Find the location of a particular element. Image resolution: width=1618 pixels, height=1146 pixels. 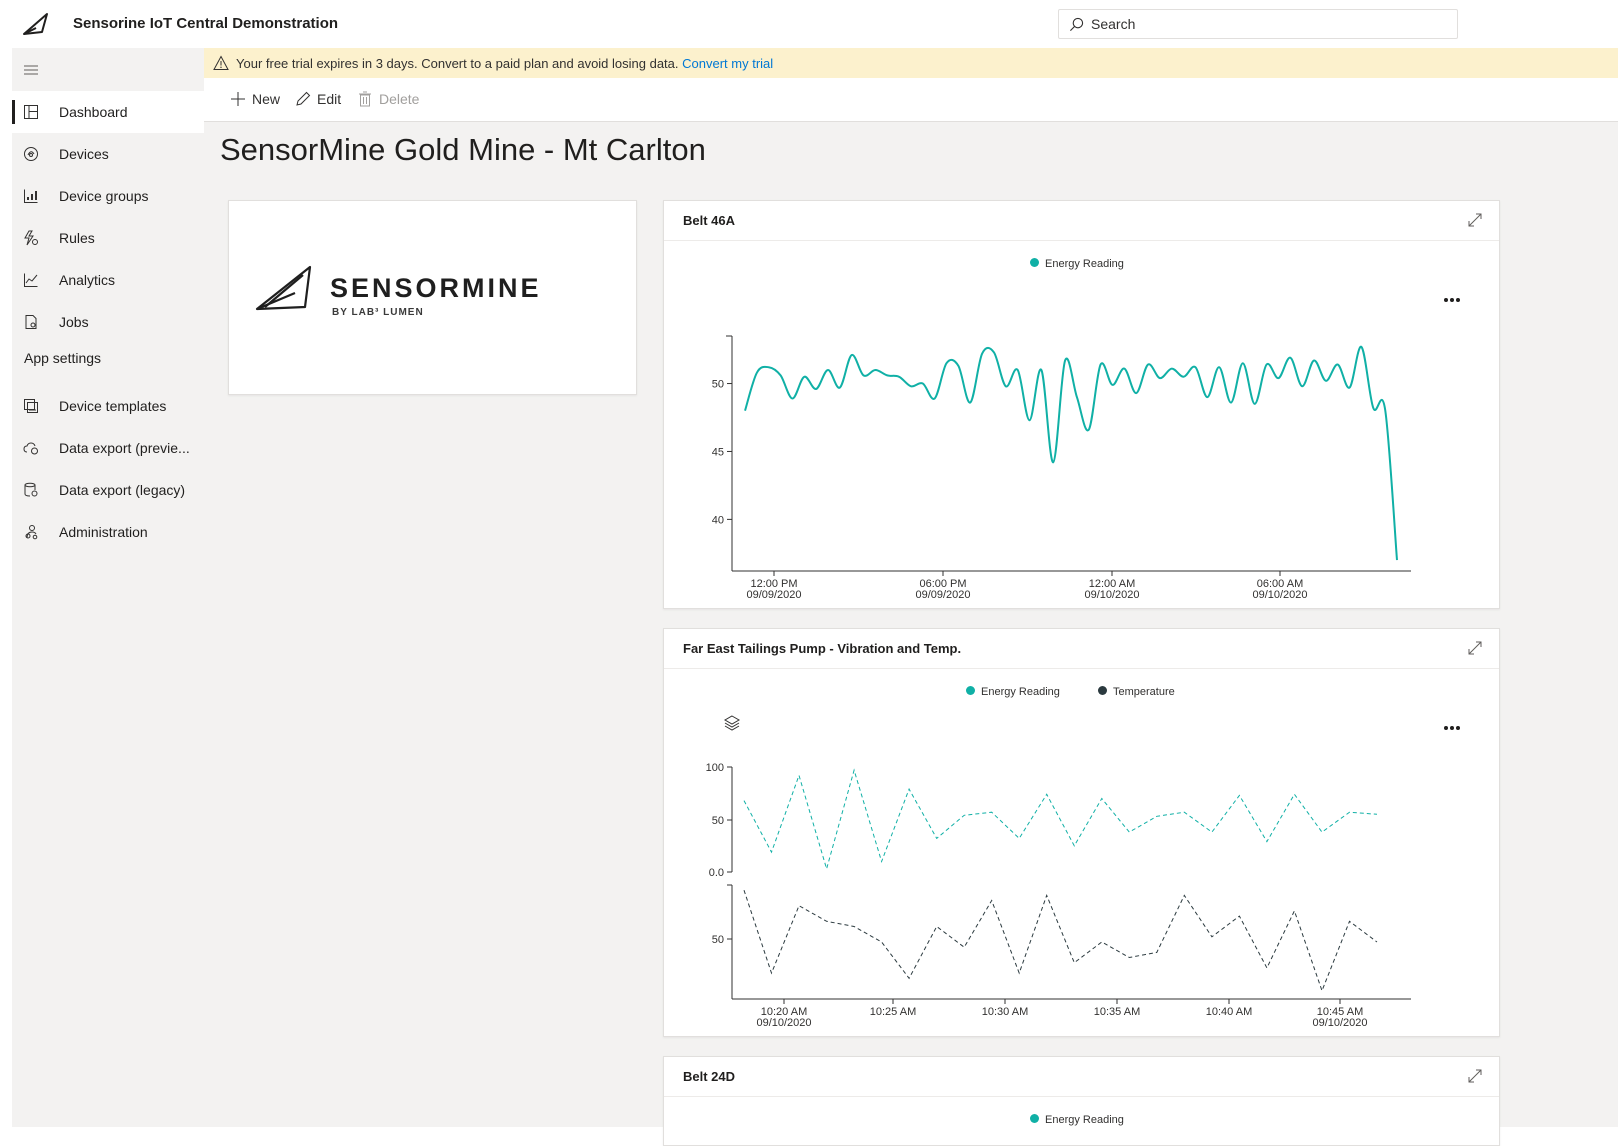

edit-button: Edit is located at coordinates (320, 100).